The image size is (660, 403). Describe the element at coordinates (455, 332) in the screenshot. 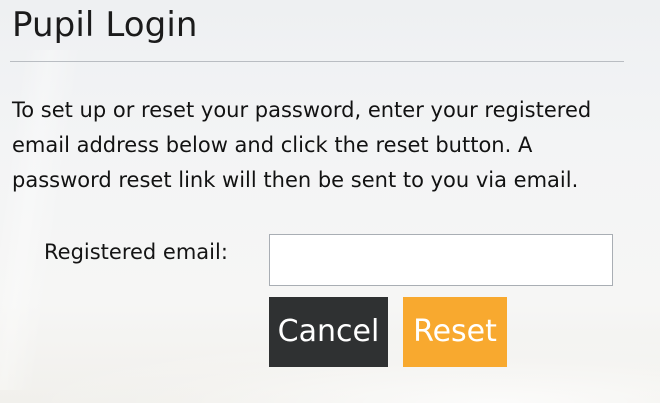

I see `reset-button: Reset` at that location.